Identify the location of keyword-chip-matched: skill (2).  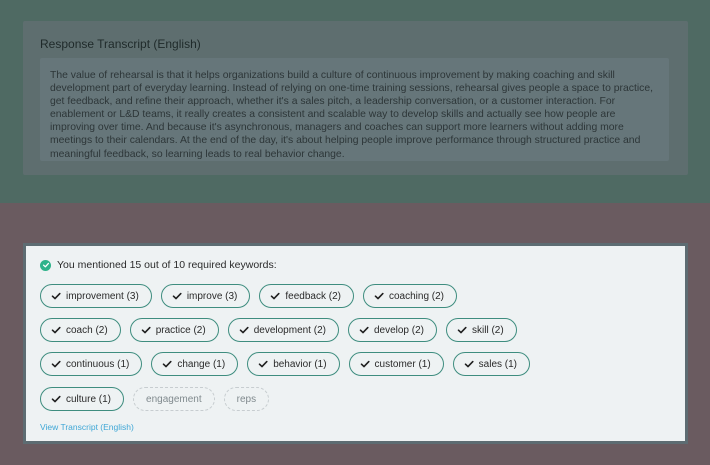
(481, 330).